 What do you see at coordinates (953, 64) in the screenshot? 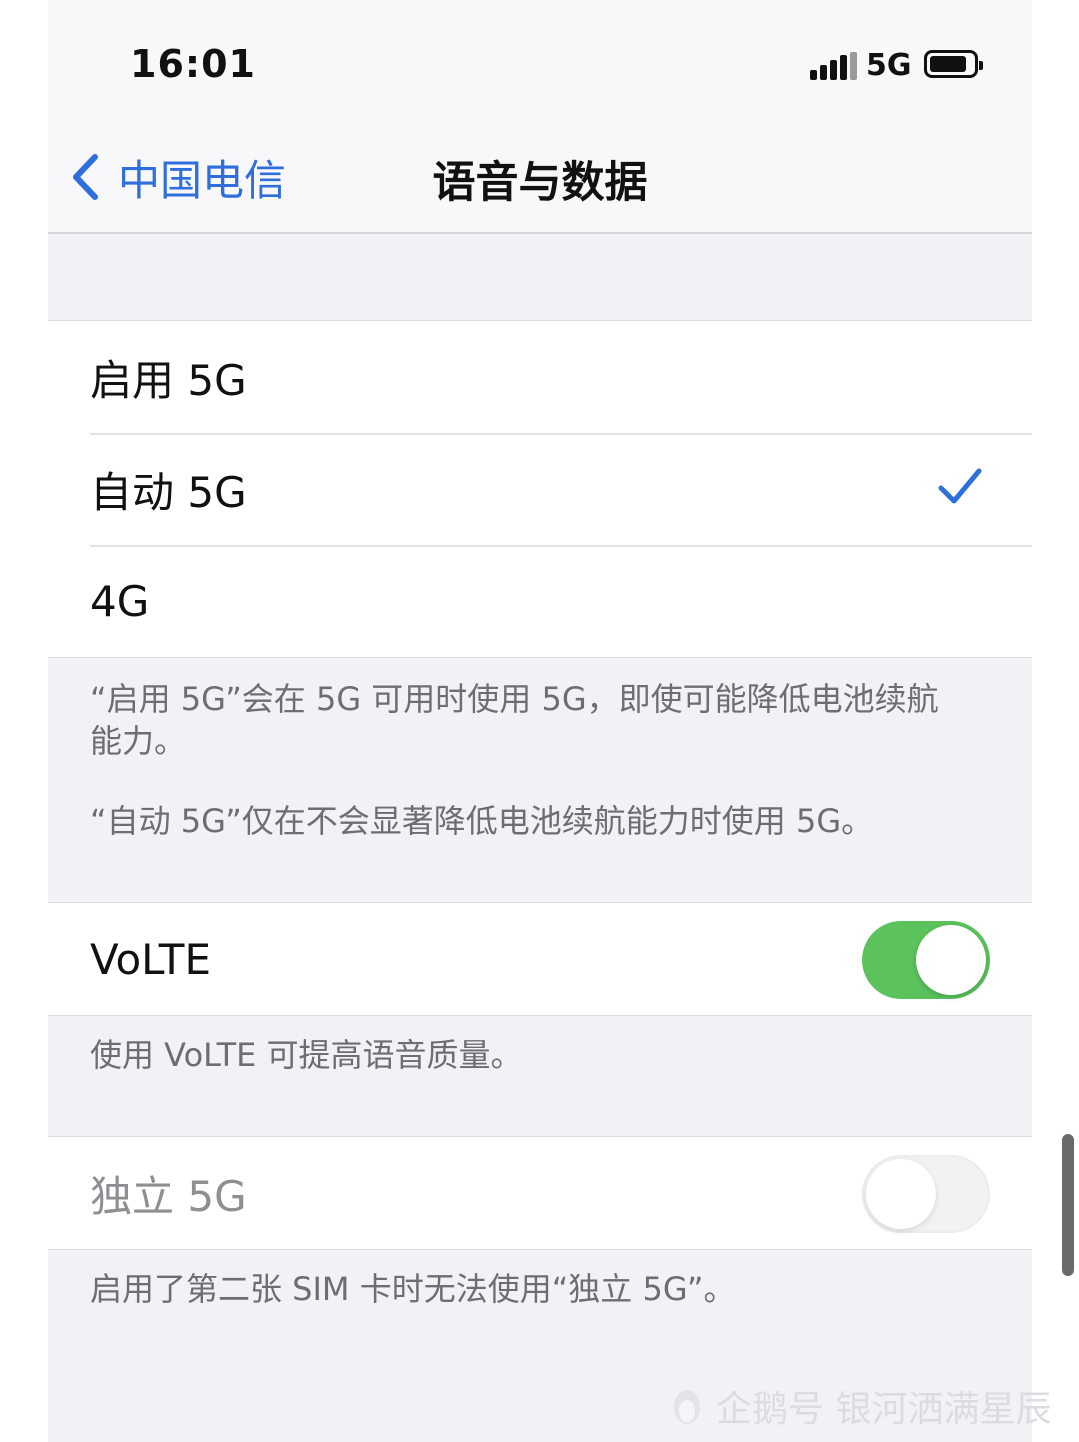
I see `battery-icon` at bounding box center [953, 64].